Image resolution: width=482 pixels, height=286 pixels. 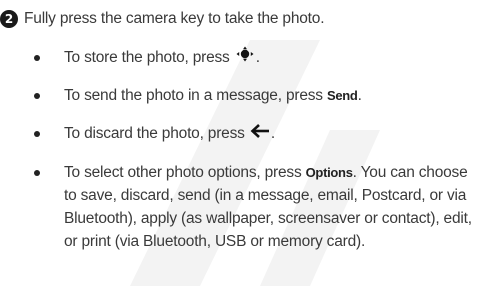 I want to click on bullet-text: To send the photo in a message, press, so click(x=193, y=96).